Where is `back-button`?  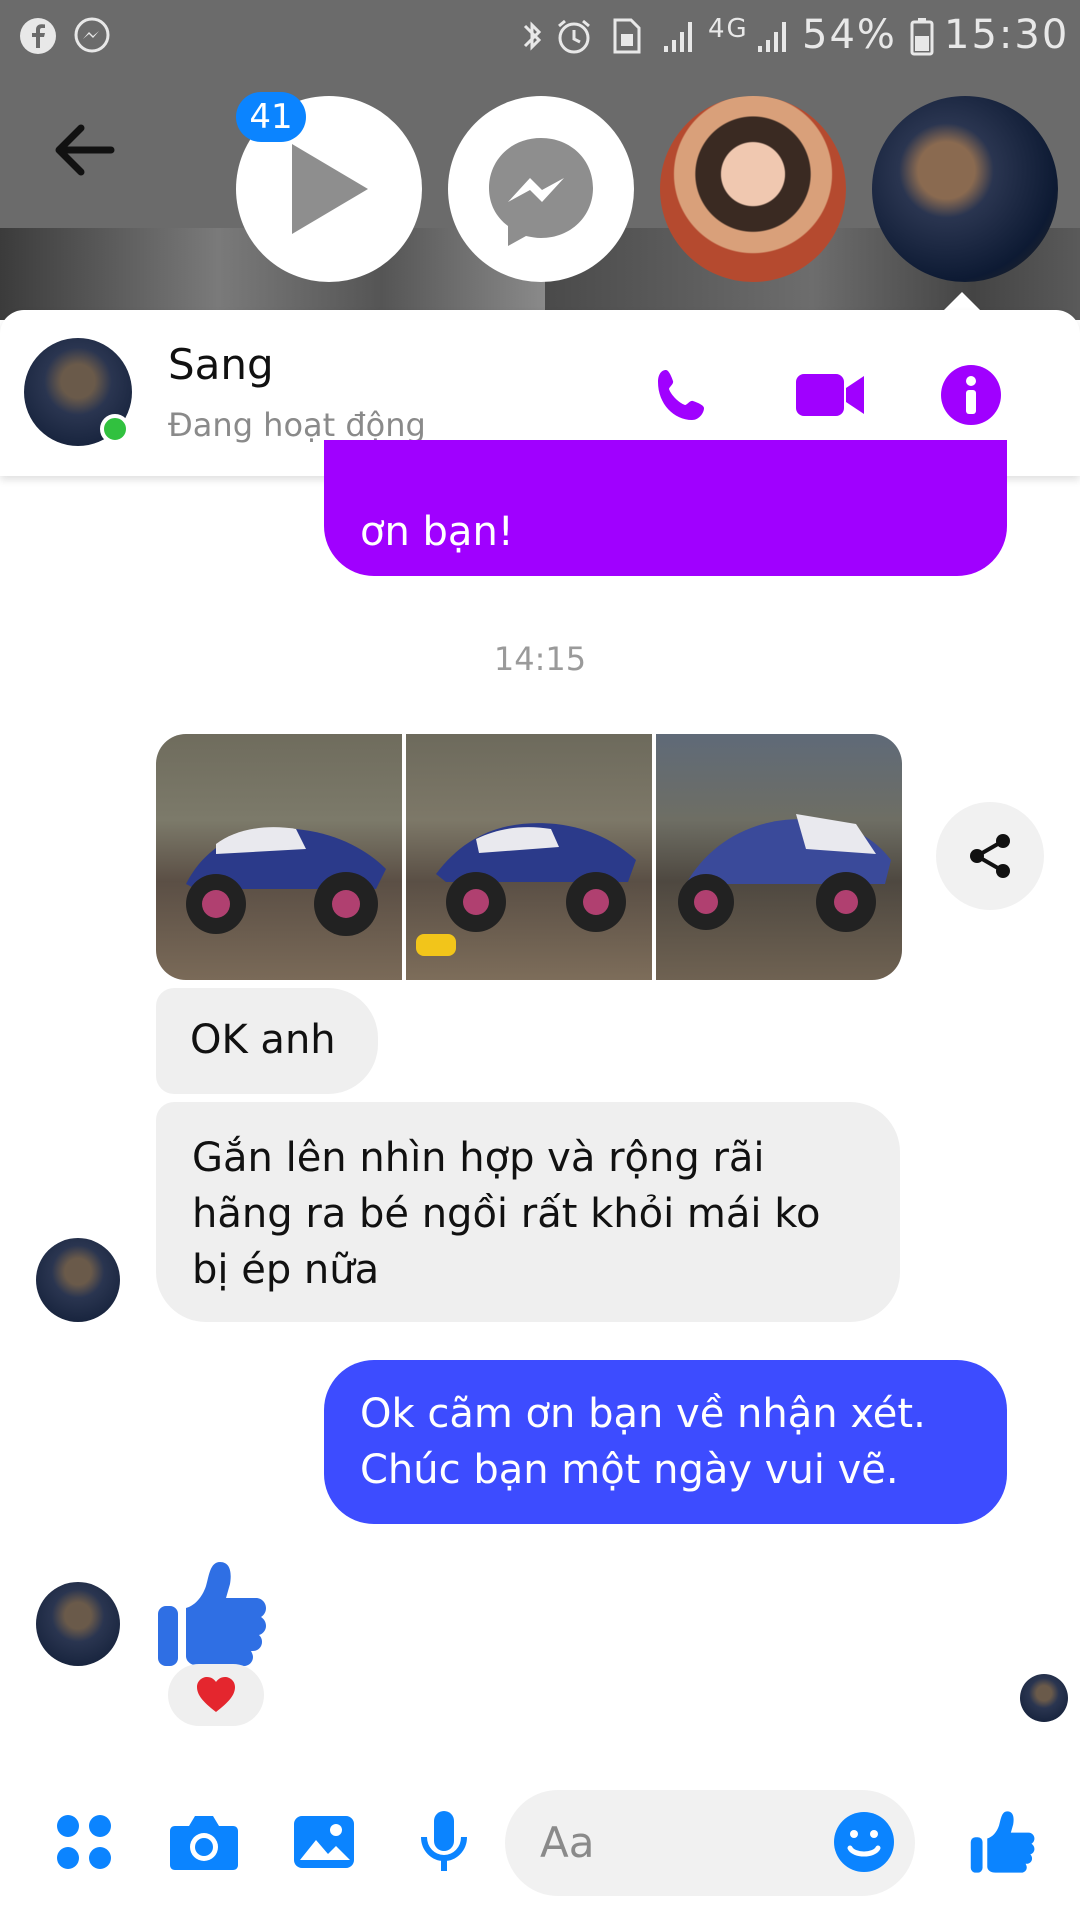
back-button is located at coordinates (85, 155).